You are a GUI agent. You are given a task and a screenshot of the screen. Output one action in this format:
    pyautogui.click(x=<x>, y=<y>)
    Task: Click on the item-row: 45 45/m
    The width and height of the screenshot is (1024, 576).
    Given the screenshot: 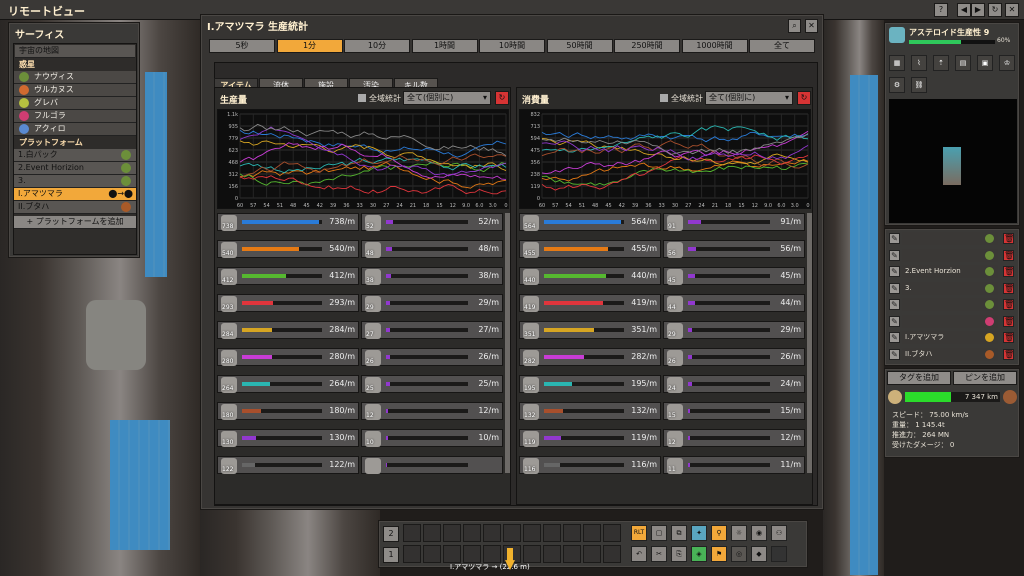 What is the action you would take?
    pyautogui.click(x=734, y=276)
    